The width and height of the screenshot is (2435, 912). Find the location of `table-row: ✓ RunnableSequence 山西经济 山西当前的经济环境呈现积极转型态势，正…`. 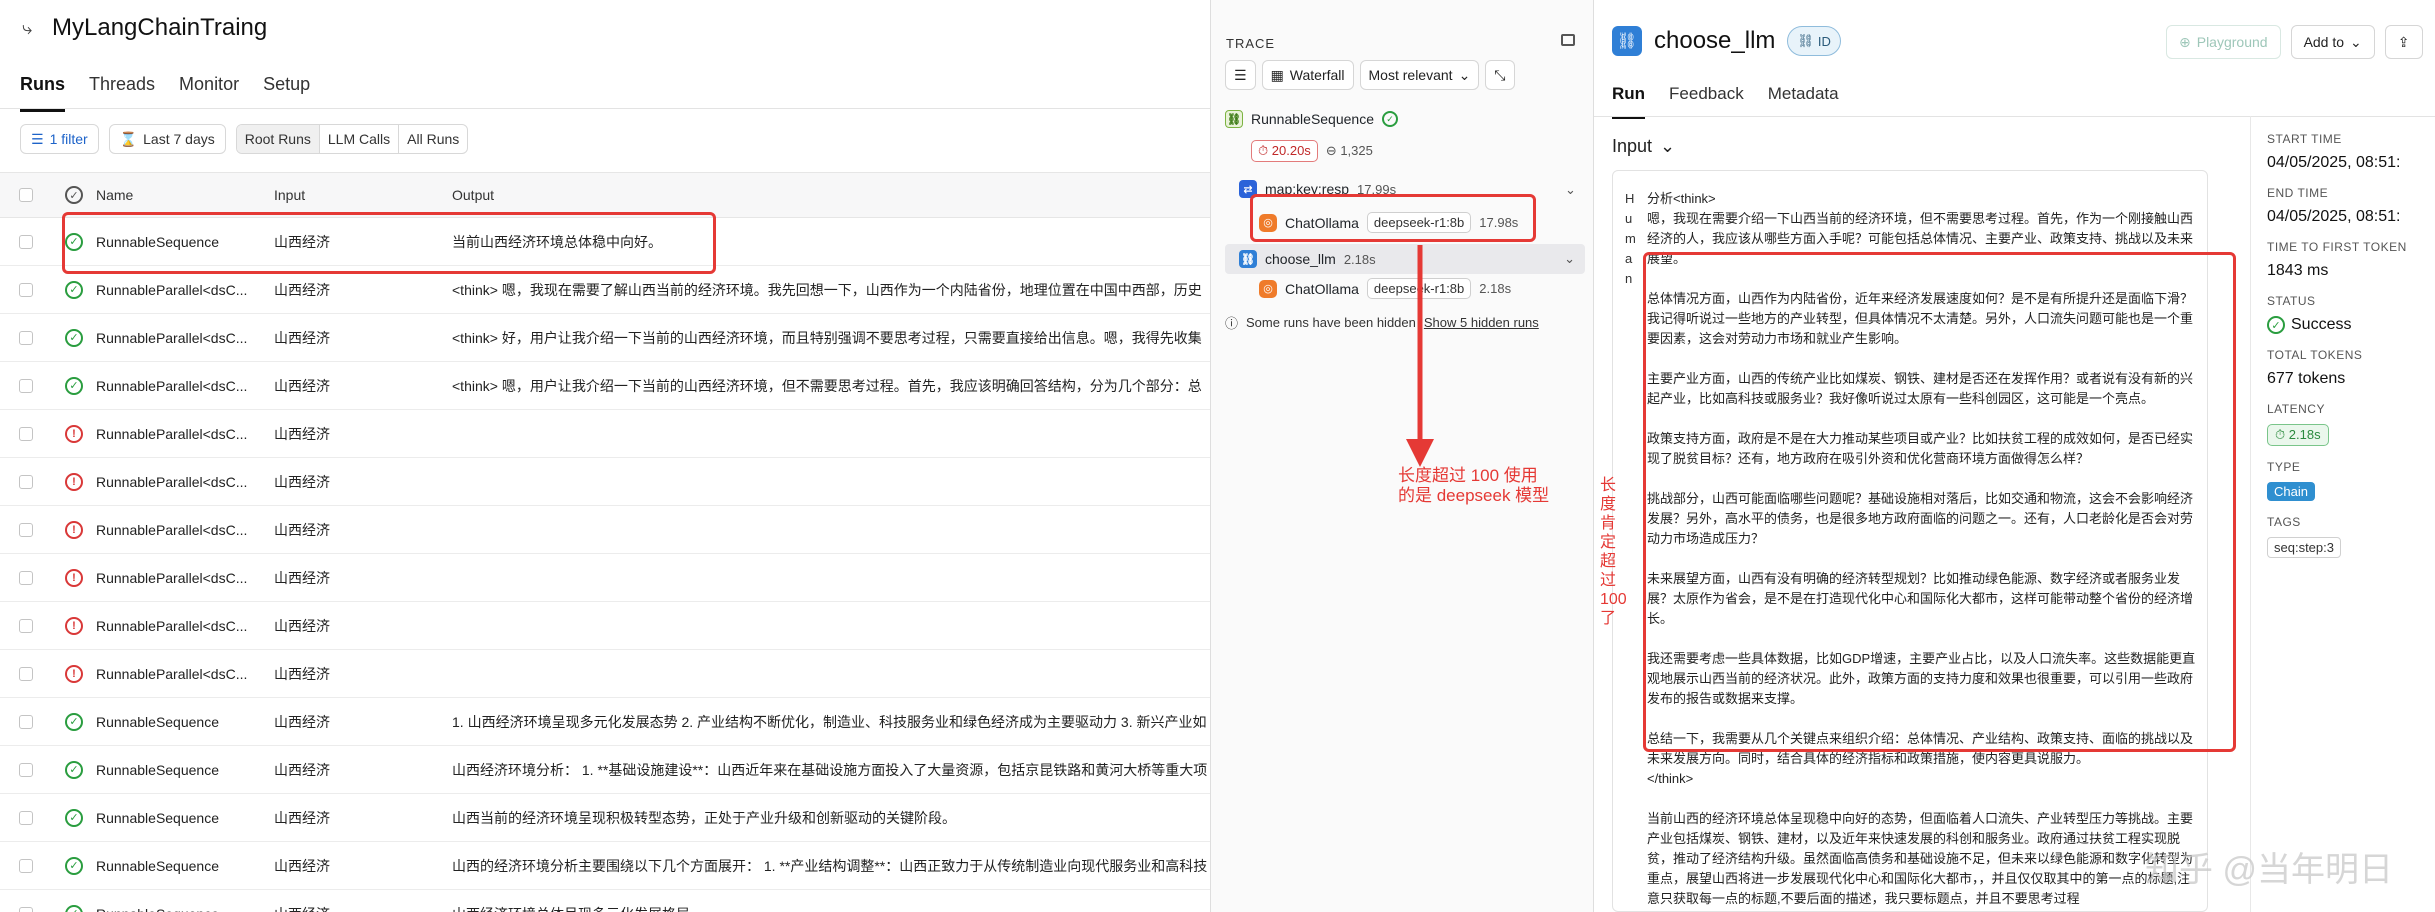

table-row: ✓ RunnableSequence 山西经济 山西当前的经济环境呈现积极转型态势，正… is located at coordinates (605, 818).